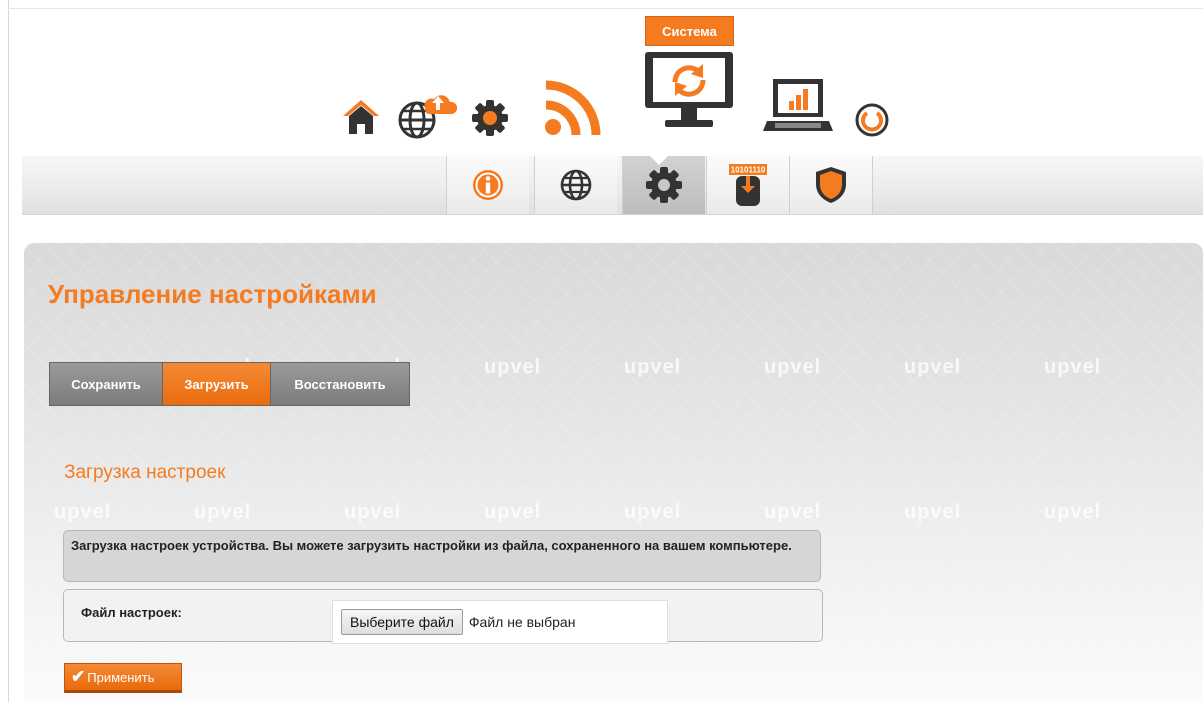 The width and height of the screenshot is (1203, 702). What do you see at coordinates (605, 8) in the screenshot?
I see `window-frame-top` at bounding box center [605, 8].